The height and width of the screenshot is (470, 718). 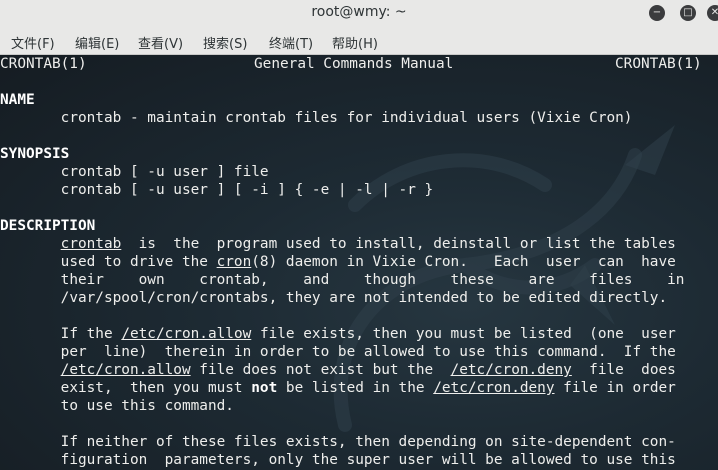 What do you see at coordinates (91, 334) in the screenshot?
I see `text-span: If the` at bounding box center [91, 334].